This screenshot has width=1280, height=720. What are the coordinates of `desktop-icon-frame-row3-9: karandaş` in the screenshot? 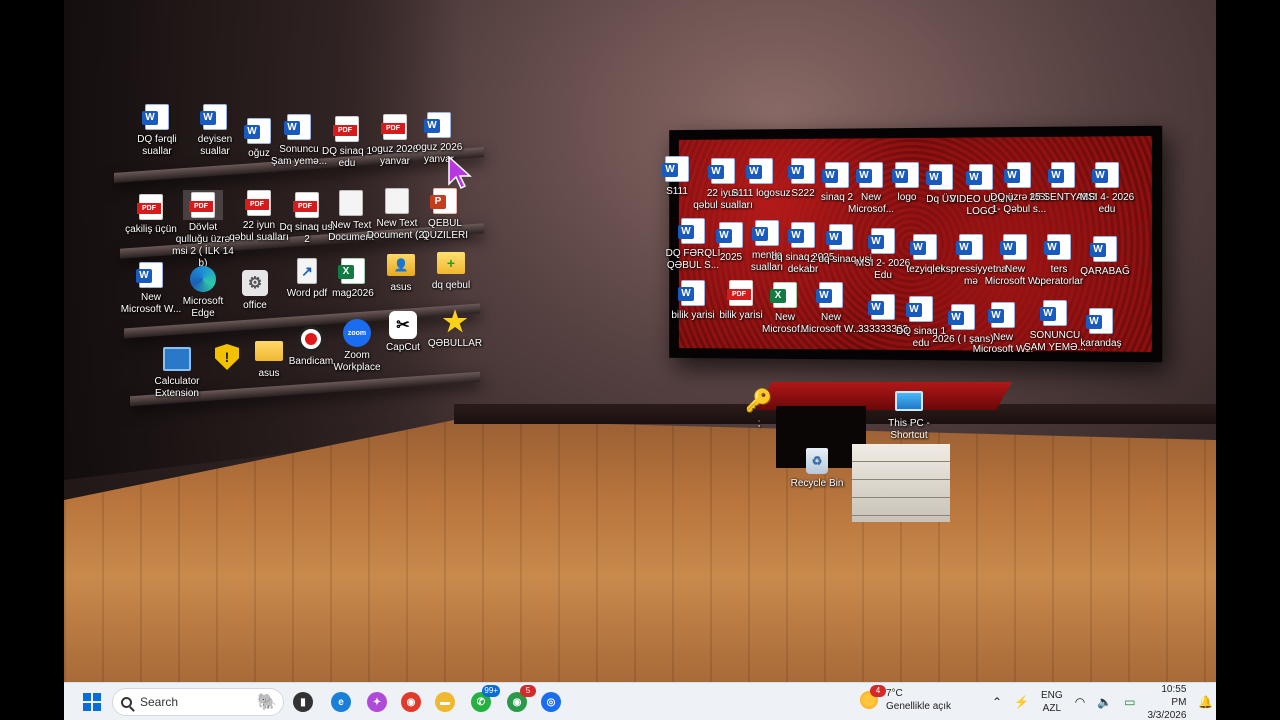 It's located at (1101, 328).